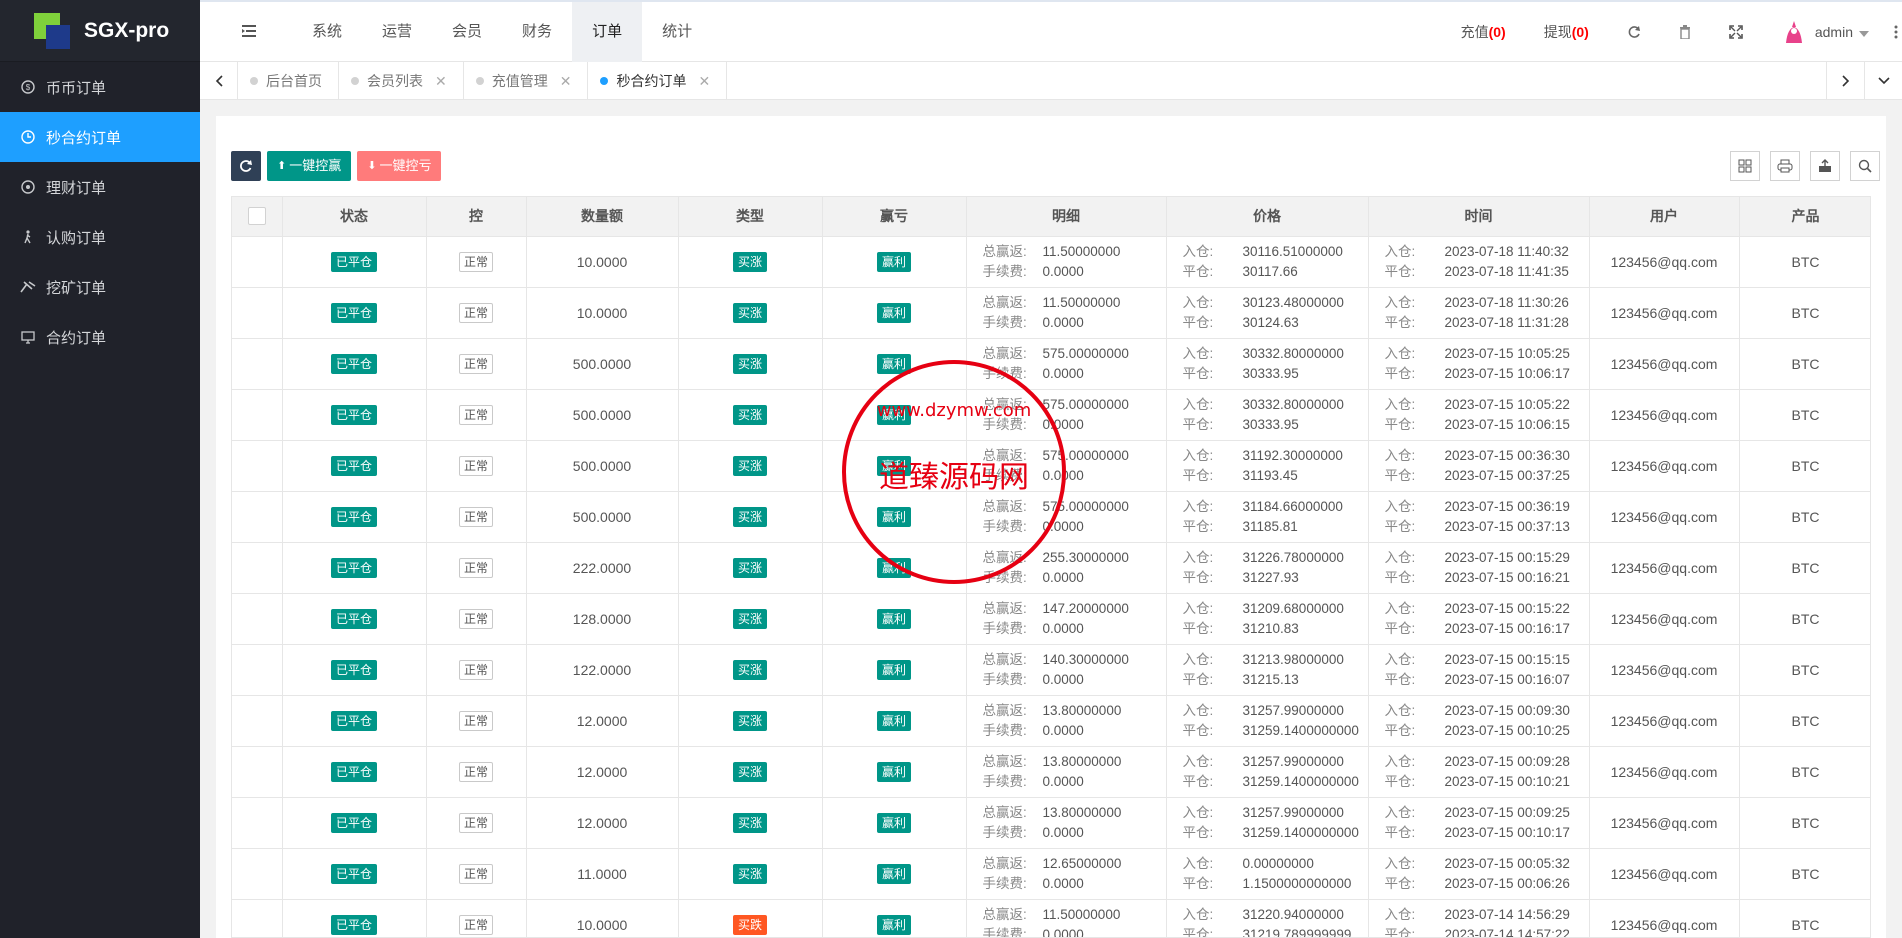 This screenshot has height=938, width=1902. Describe the element at coordinates (257, 619) in the screenshot. I see `row-select-cell` at that location.